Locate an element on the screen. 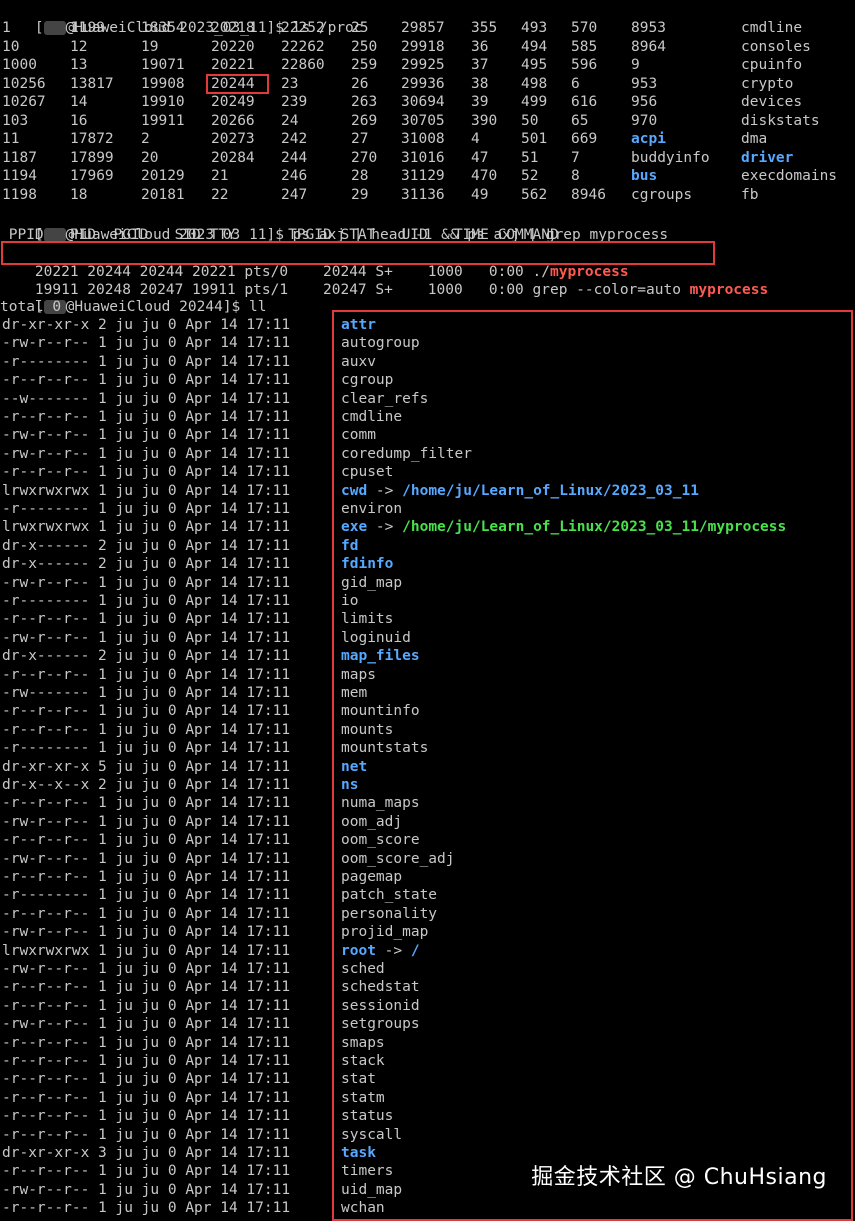  proc-entry: 20221 is located at coordinates (233, 65).